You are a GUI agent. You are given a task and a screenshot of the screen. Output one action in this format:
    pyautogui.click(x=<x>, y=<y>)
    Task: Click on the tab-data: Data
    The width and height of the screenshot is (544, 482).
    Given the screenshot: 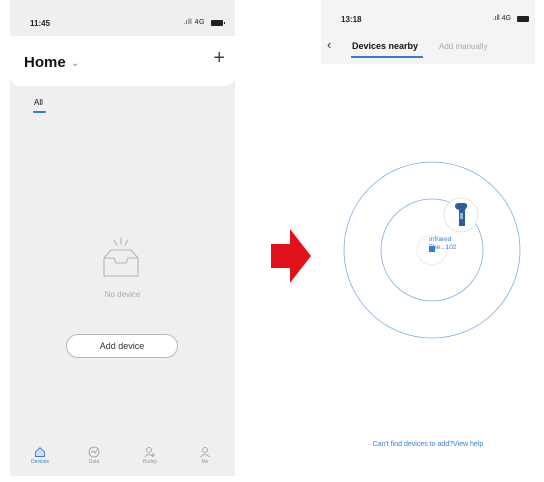 What is the action you would take?
    pyautogui.click(x=94, y=455)
    